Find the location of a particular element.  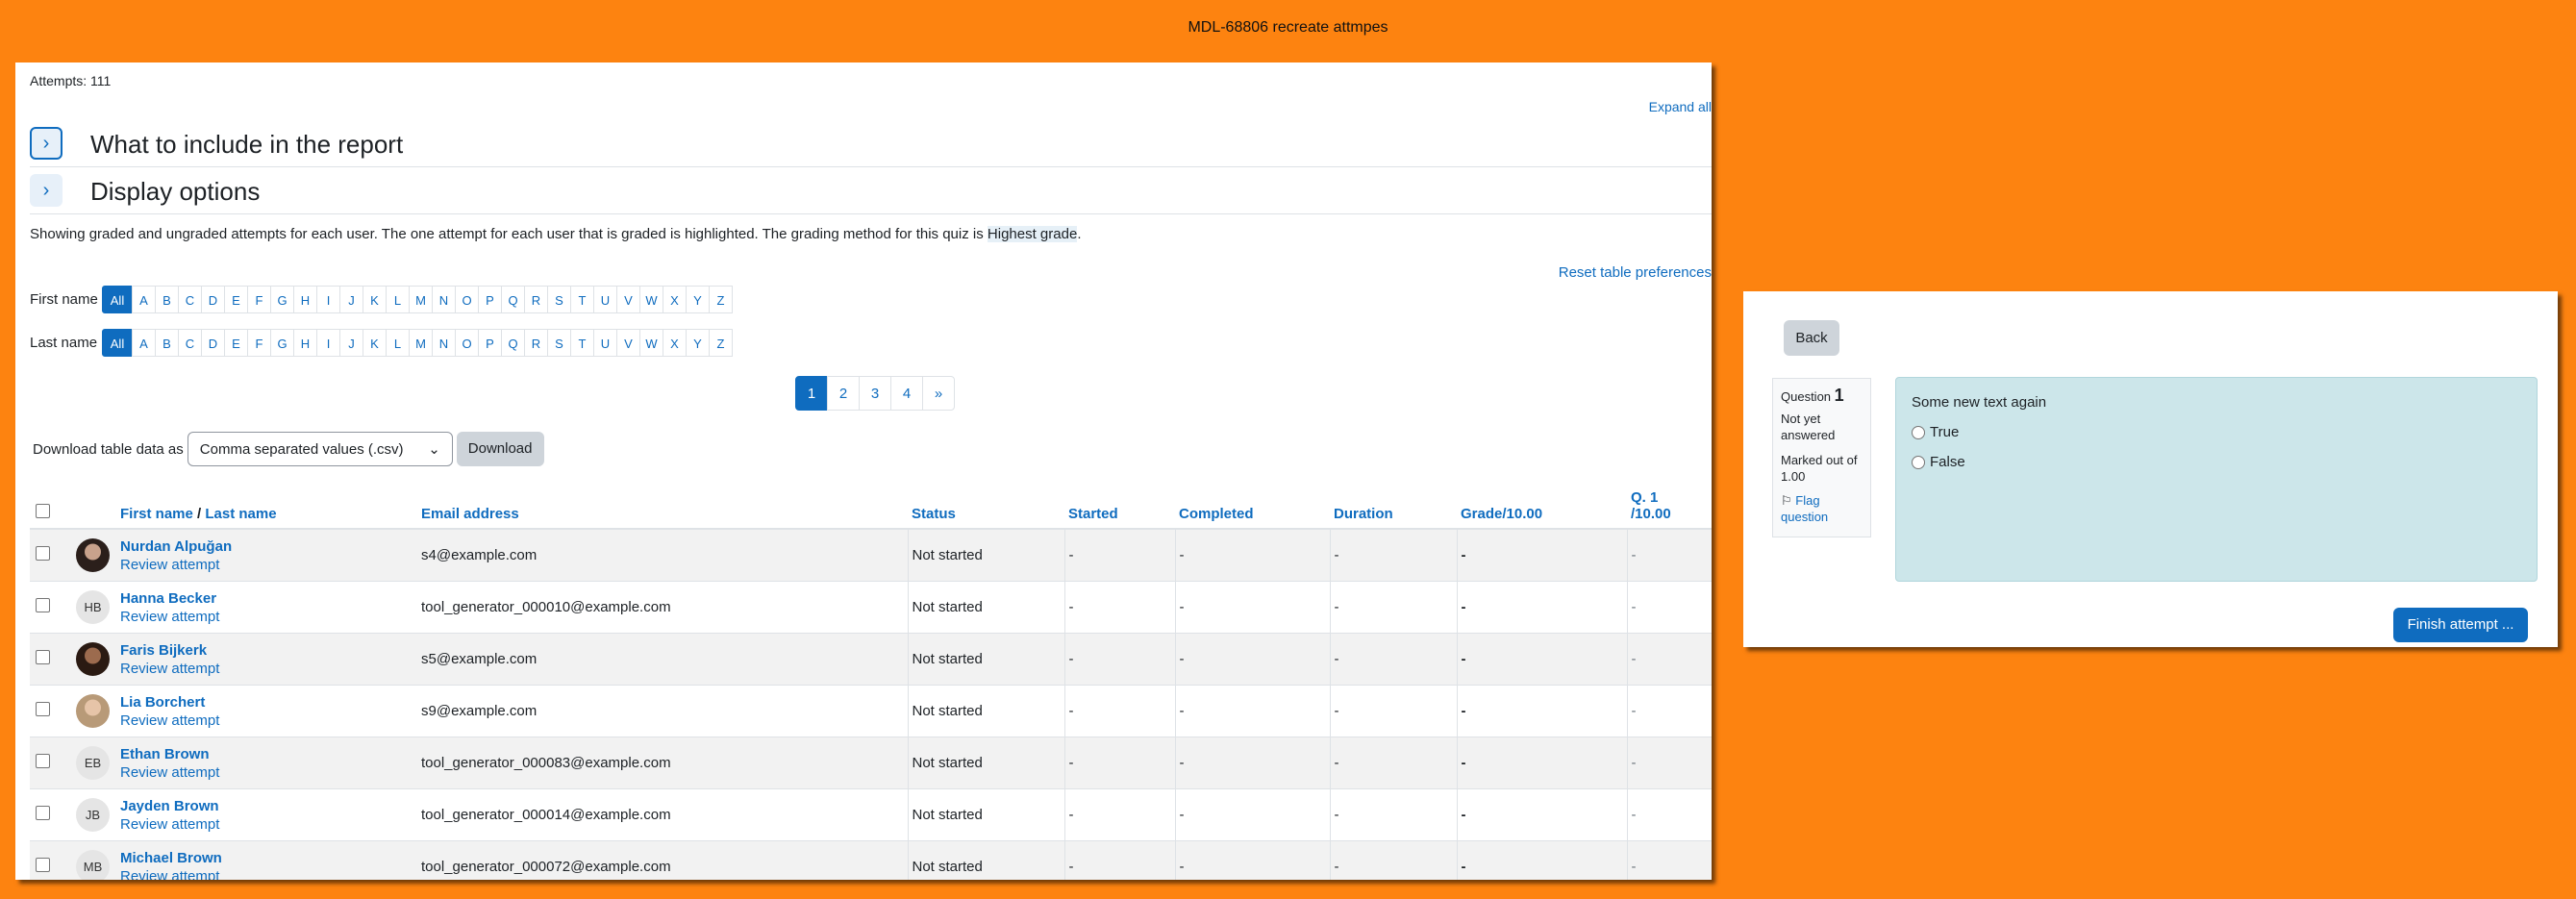

reset-table-preferences-link: Reset table preferences is located at coordinates (1635, 272).